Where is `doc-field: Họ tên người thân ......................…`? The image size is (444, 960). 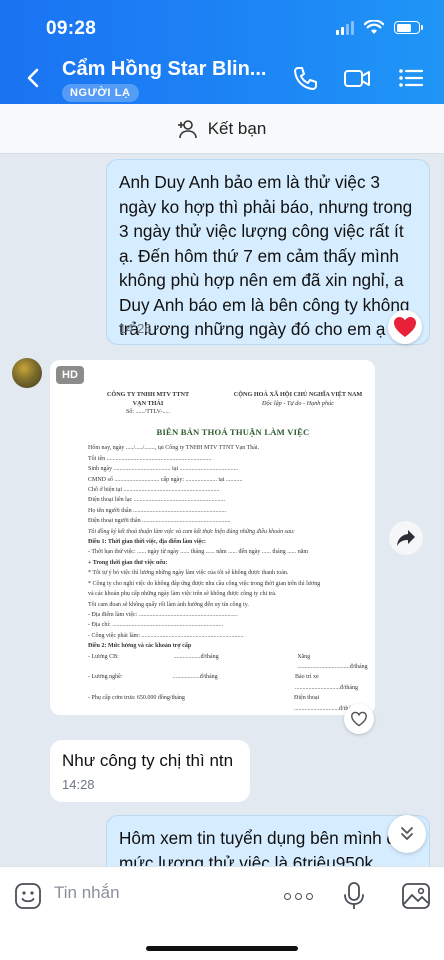
doc-field: Họ tên người thân ......................… is located at coordinates (157, 510).